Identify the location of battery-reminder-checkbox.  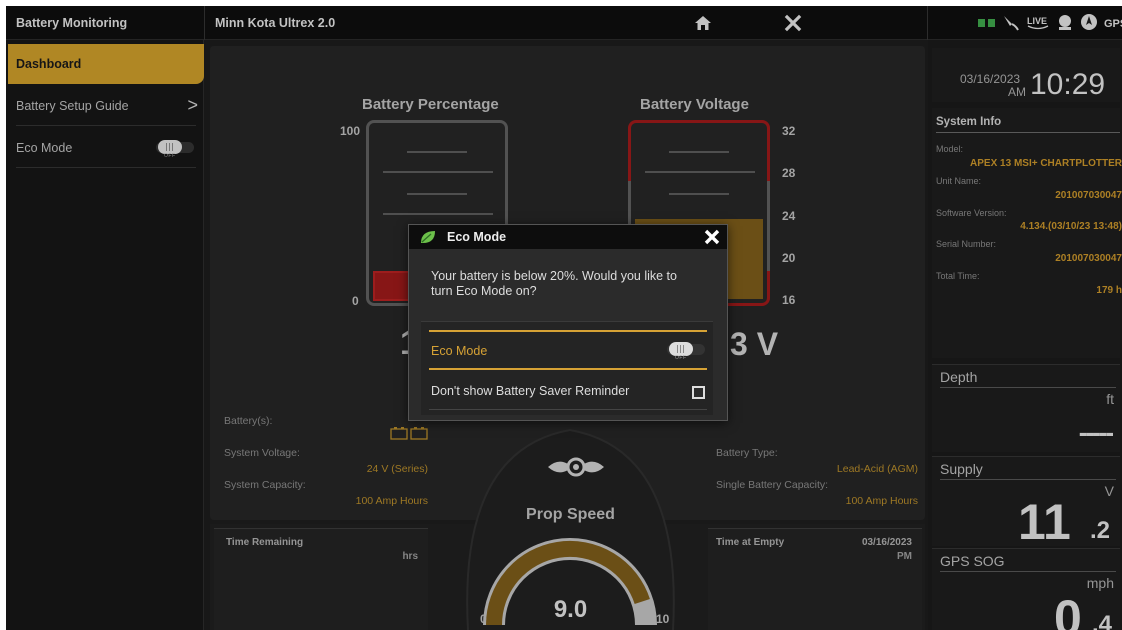
(698, 392).